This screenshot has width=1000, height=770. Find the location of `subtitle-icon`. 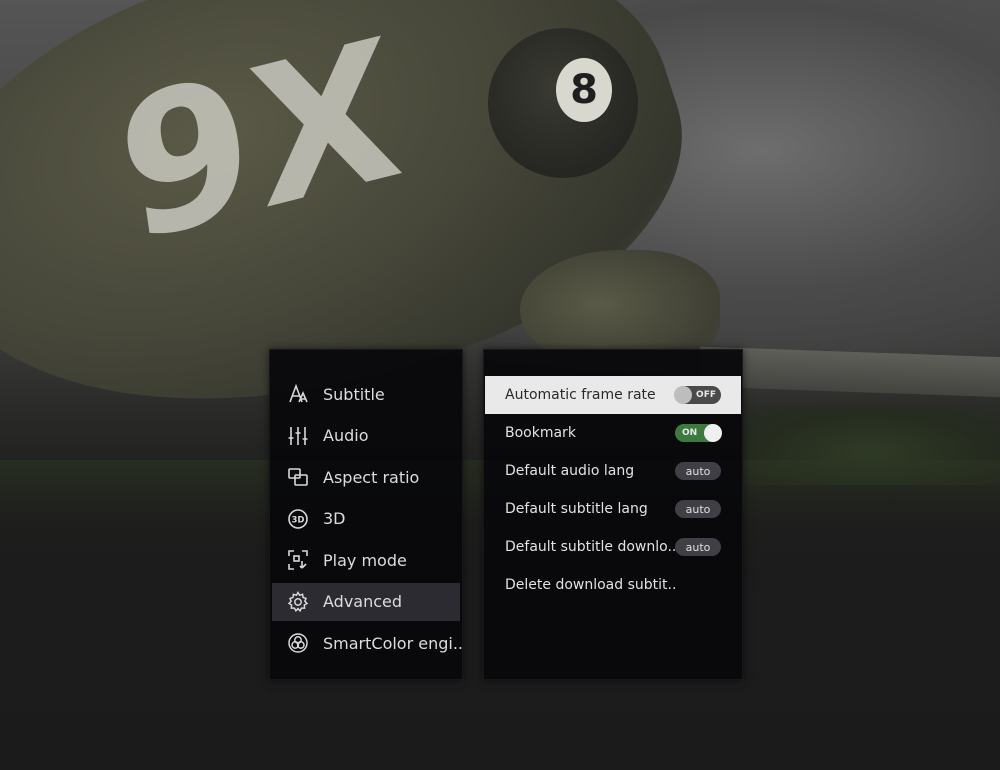

subtitle-icon is located at coordinates (298, 394).